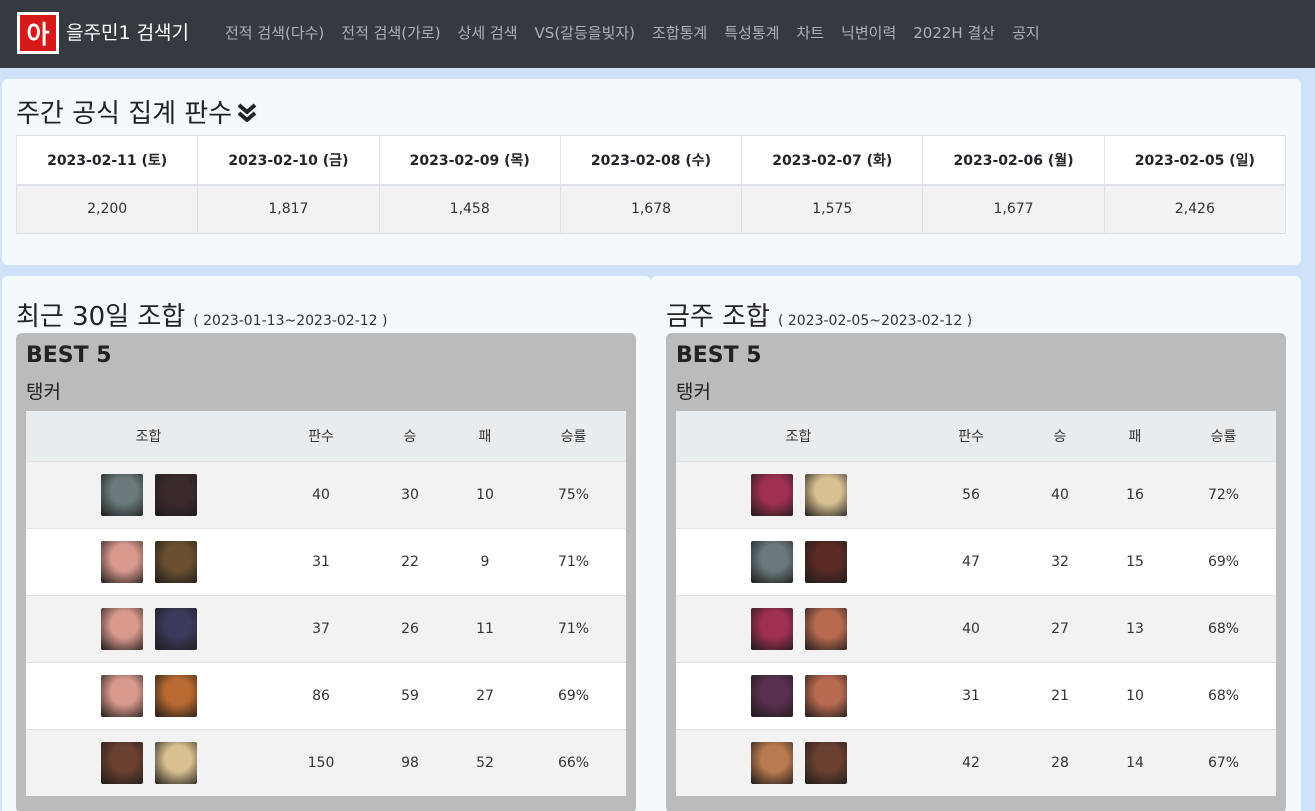  What do you see at coordinates (1060, 561) in the screenshot?
I see `wins-cell: 32` at bounding box center [1060, 561].